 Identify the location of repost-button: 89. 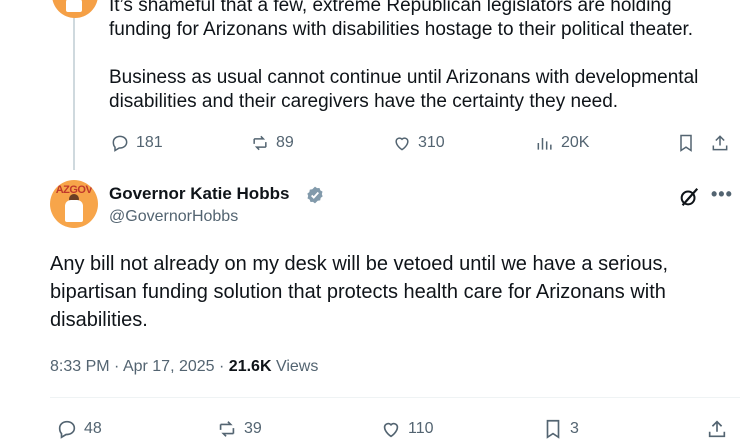
(272, 143).